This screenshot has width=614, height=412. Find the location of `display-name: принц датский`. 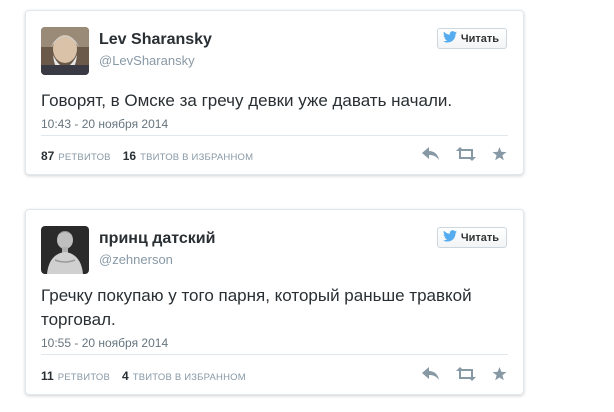

display-name: принц датский is located at coordinates (157, 239).